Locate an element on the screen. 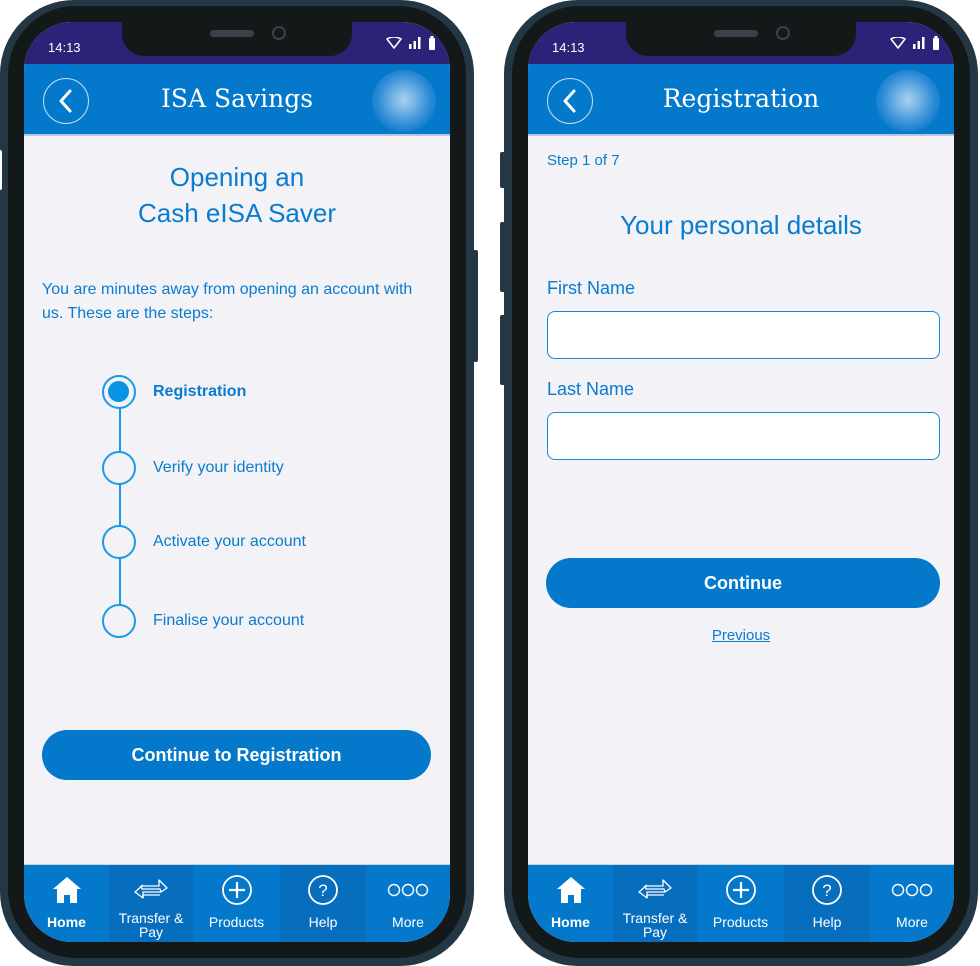  step-item: Verify your identity is located at coordinates (193, 468).